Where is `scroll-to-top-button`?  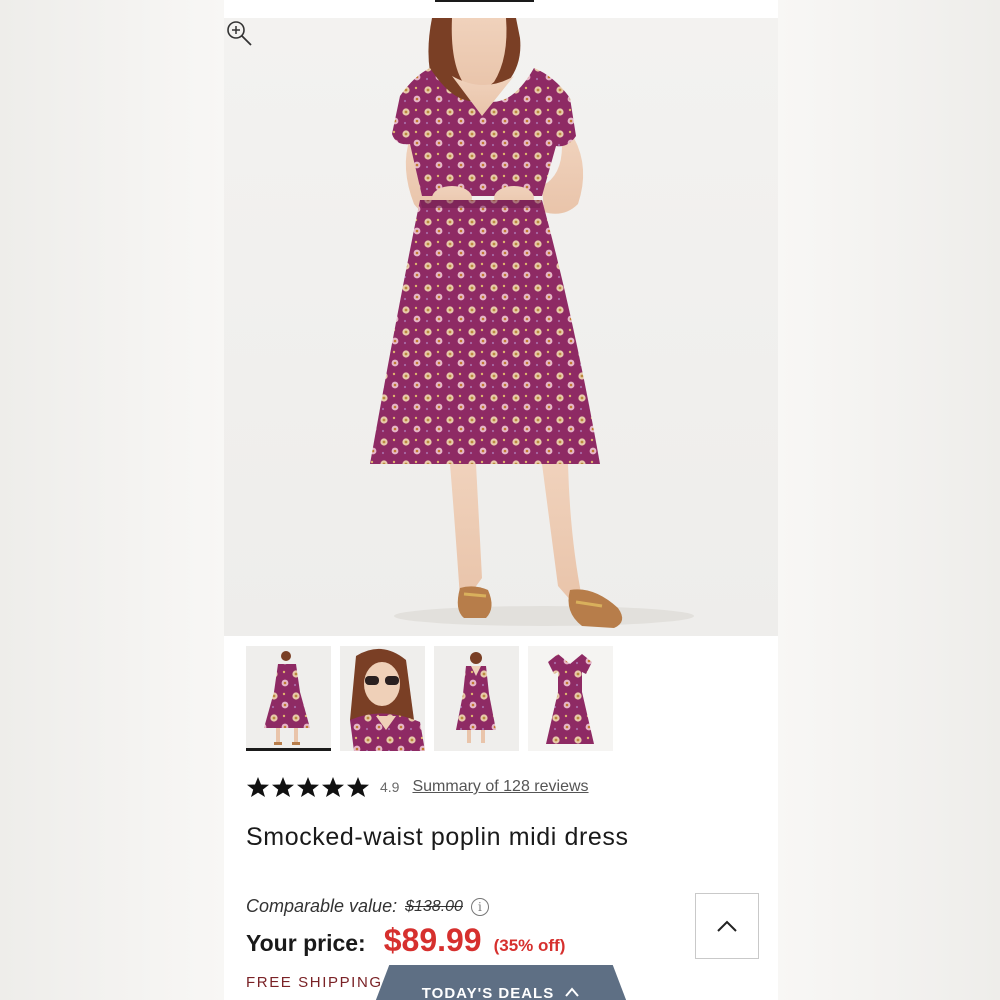
scroll-to-top-button is located at coordinates (727, 926).